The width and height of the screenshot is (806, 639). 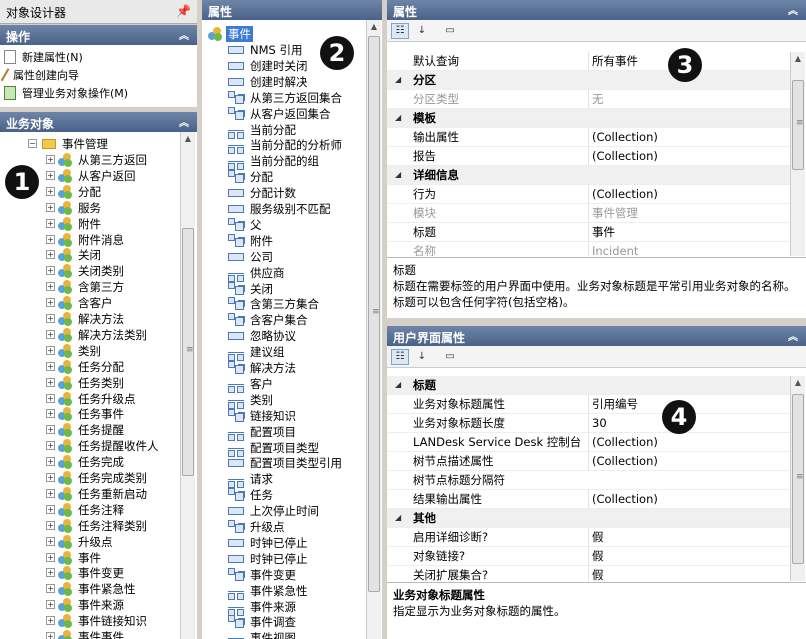 I want to click on attribute-wizard-action: 属性创建向导, so click(x=98, y=75).